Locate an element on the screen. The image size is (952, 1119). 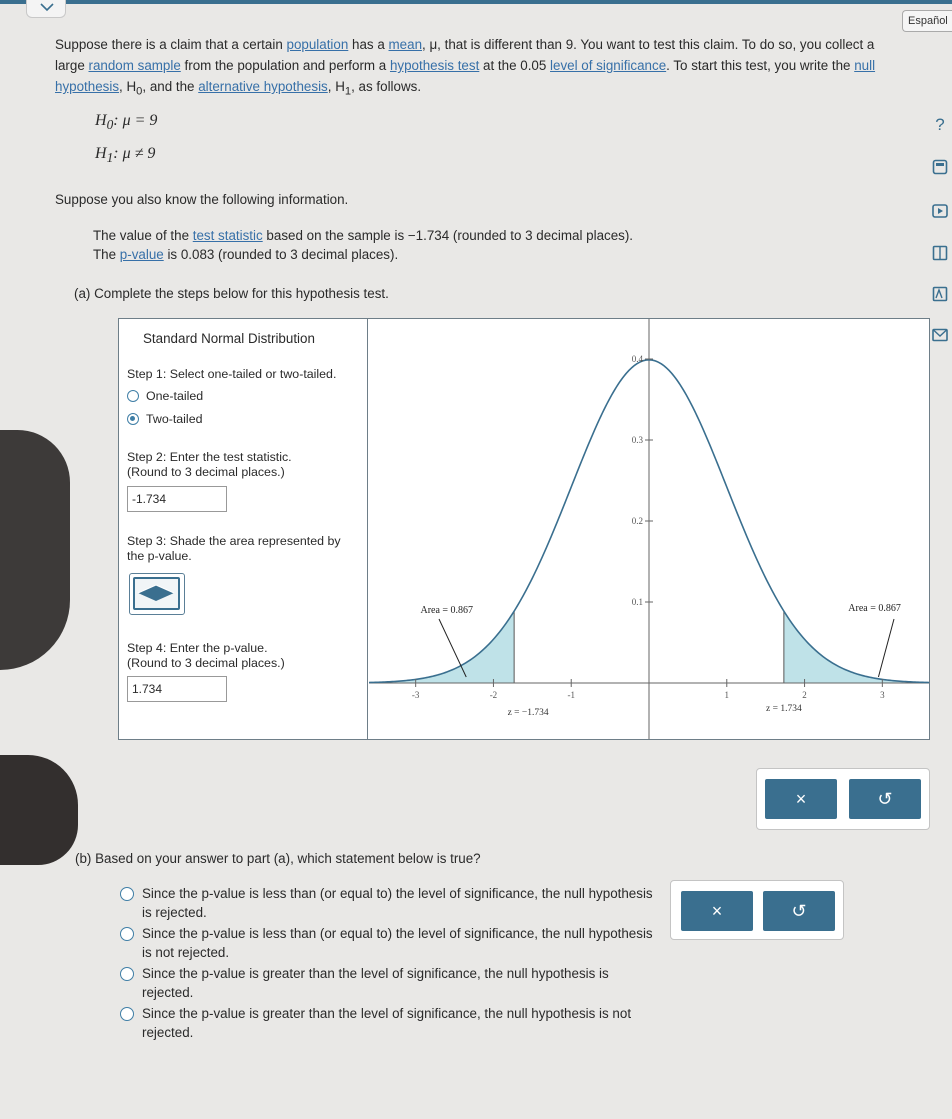
shade-curve-icon is located at coordinates (156, 592).